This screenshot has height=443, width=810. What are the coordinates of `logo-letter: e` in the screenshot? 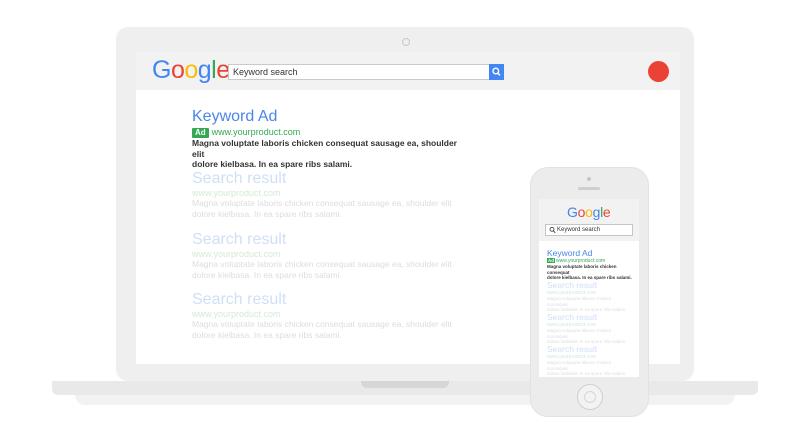 It's located at (606, 212).